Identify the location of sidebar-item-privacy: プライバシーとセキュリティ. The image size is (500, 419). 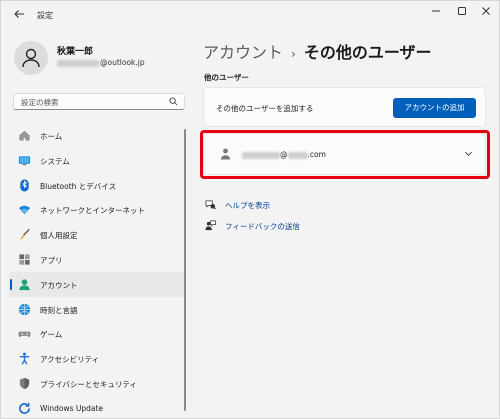
(97, 383).